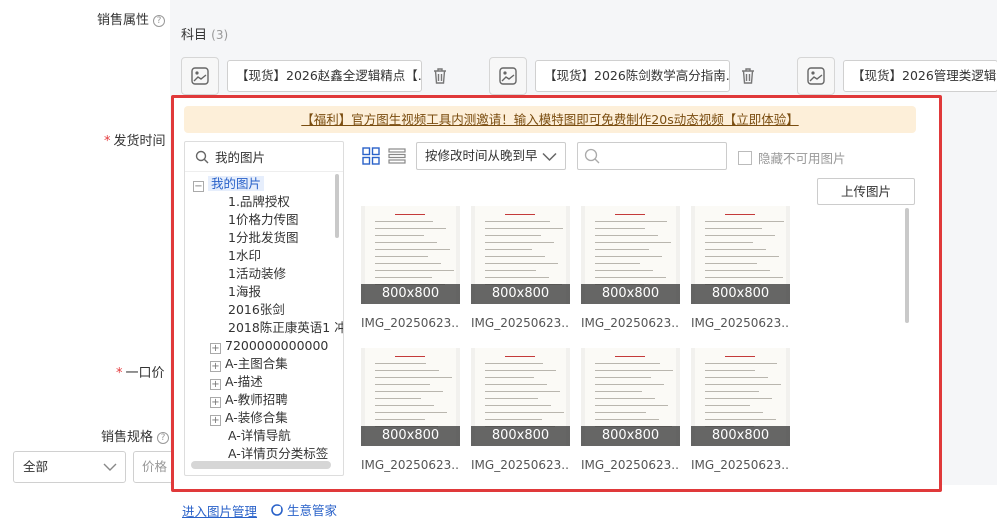  What do you see at coordinates (244, 292) in the screenshot?
I see `folder-tree-item: 1海报` at bounding box center [244, 292].